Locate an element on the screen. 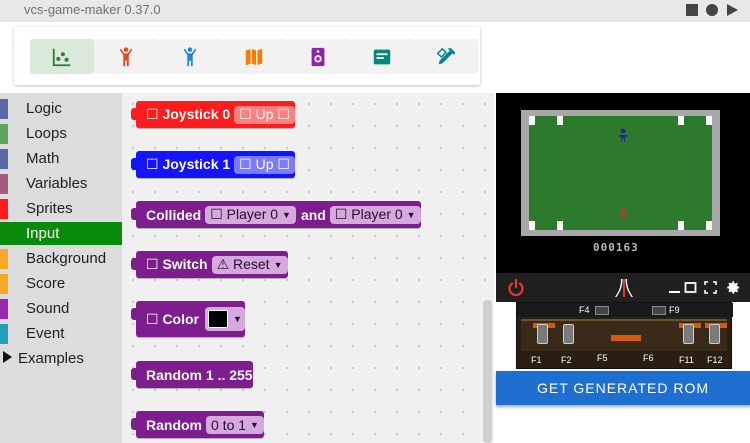 The width and height of the screenshot is (750, 443). category-label: Score is located at coordinates (46, 283).